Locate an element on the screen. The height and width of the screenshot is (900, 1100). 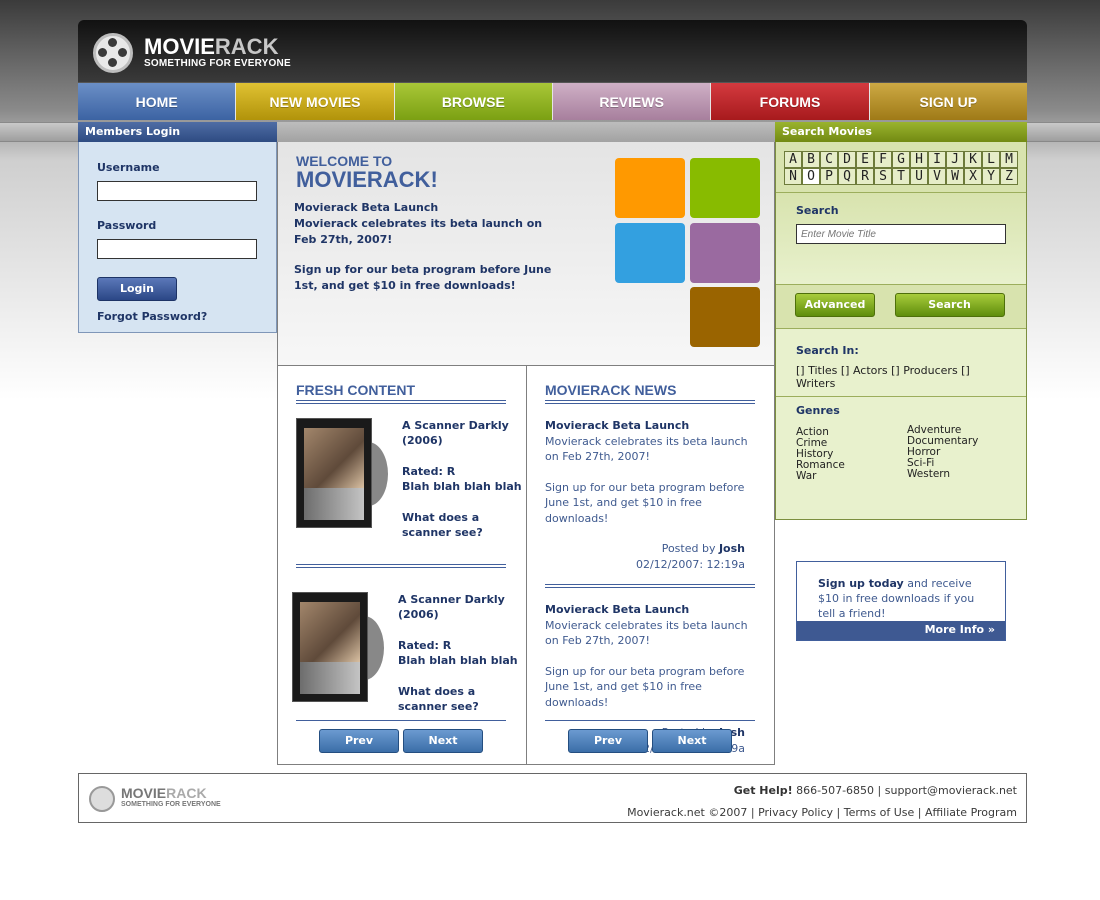
letter-p-link: P is located at coordinates (829, 176).